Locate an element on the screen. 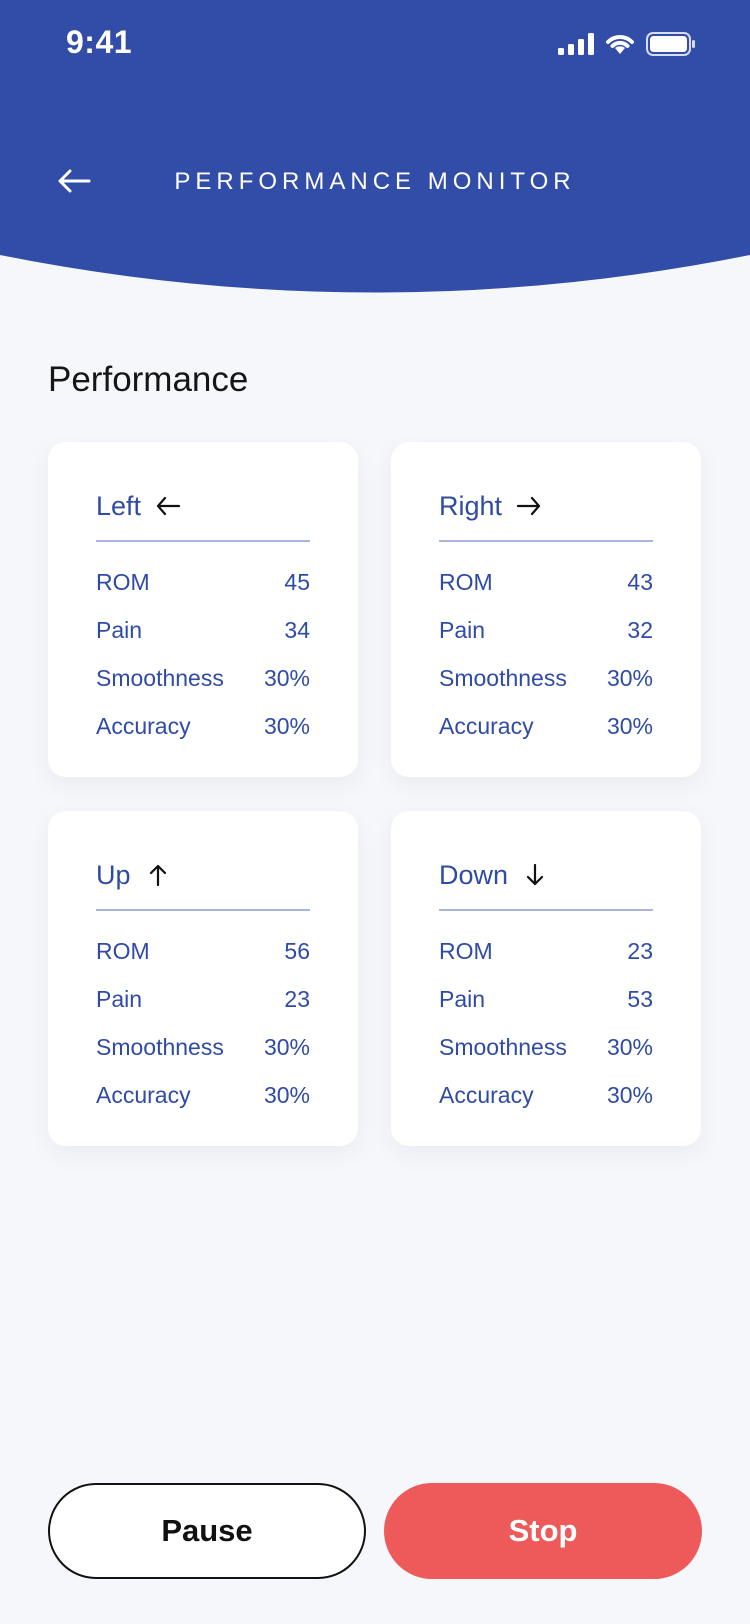 Image resolution: width=750 pixels, height=1624 pixels. card-title: Up is located at coordinates (113, 874).